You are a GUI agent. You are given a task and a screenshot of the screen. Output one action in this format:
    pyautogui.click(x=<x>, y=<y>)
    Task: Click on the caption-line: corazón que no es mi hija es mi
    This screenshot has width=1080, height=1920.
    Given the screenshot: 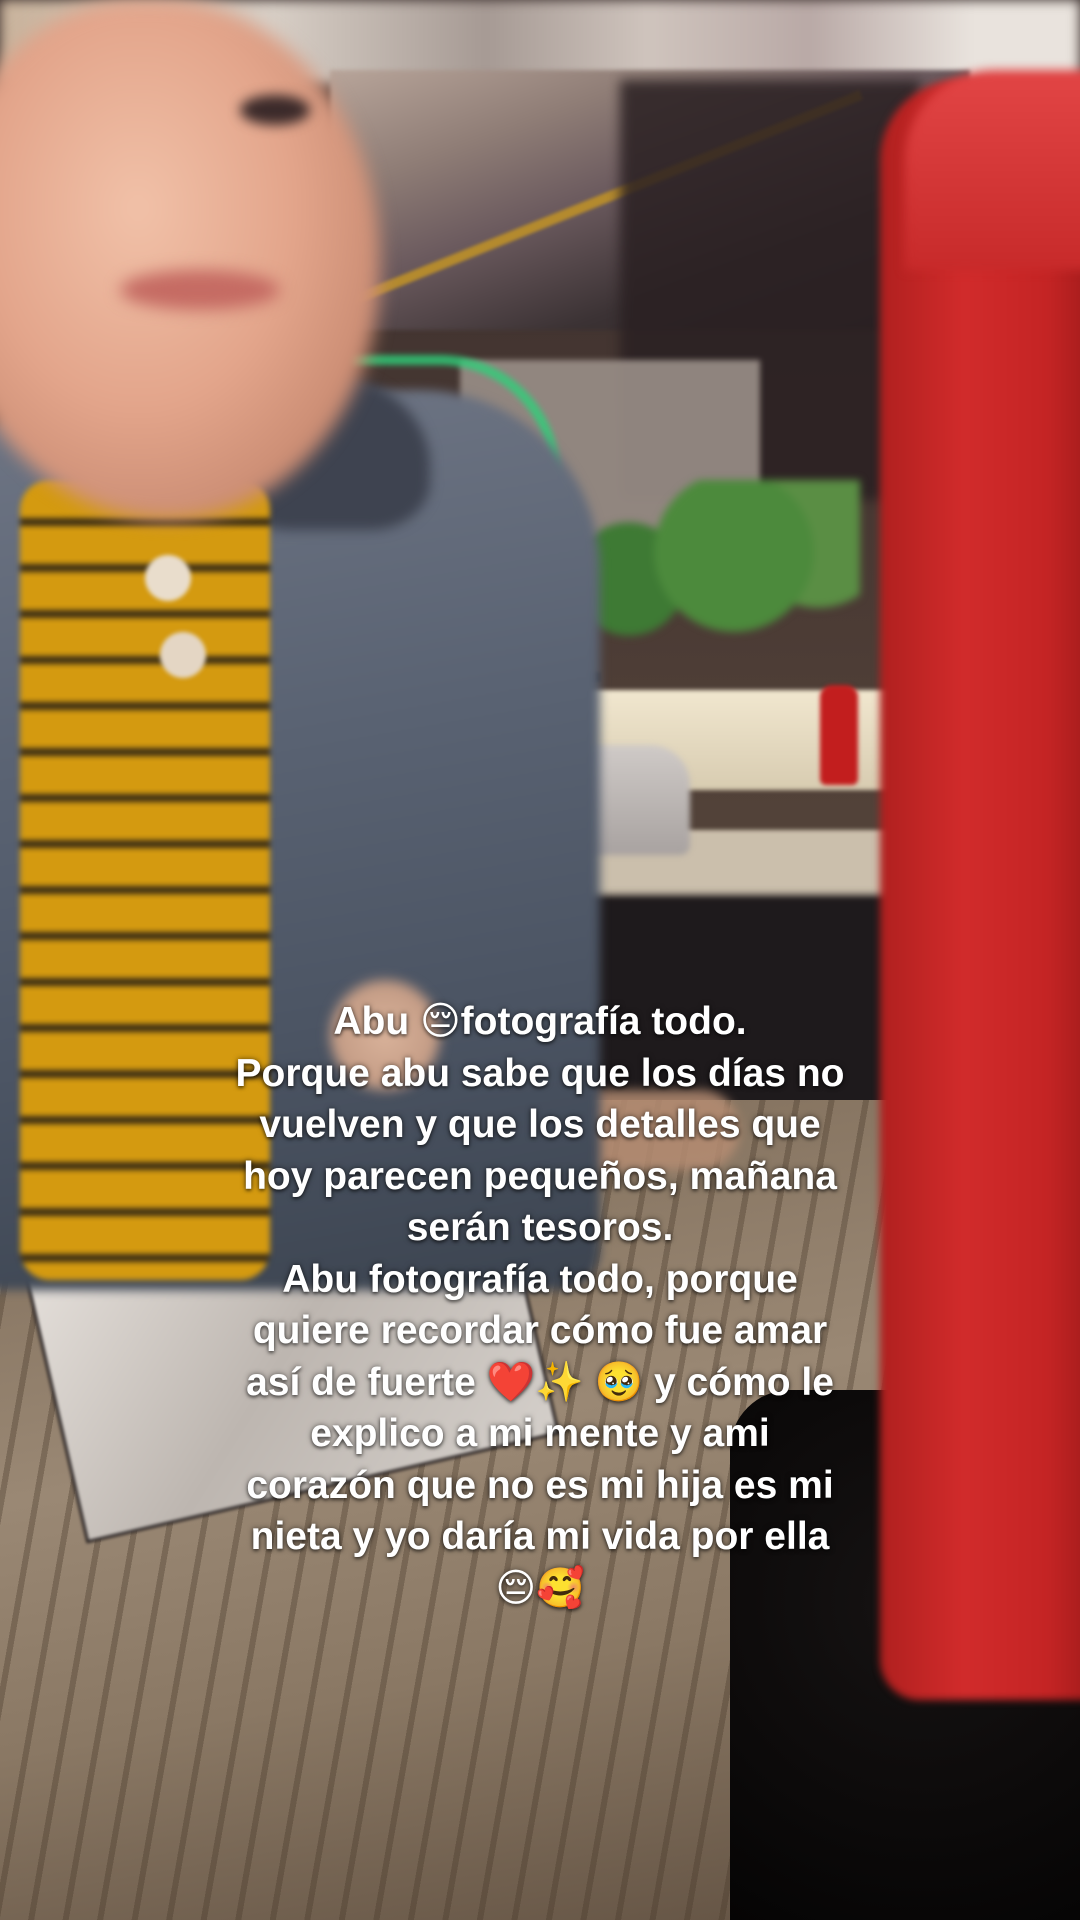 What is the action you would take?
    pyautogui.click(x=540, y=1485)
    